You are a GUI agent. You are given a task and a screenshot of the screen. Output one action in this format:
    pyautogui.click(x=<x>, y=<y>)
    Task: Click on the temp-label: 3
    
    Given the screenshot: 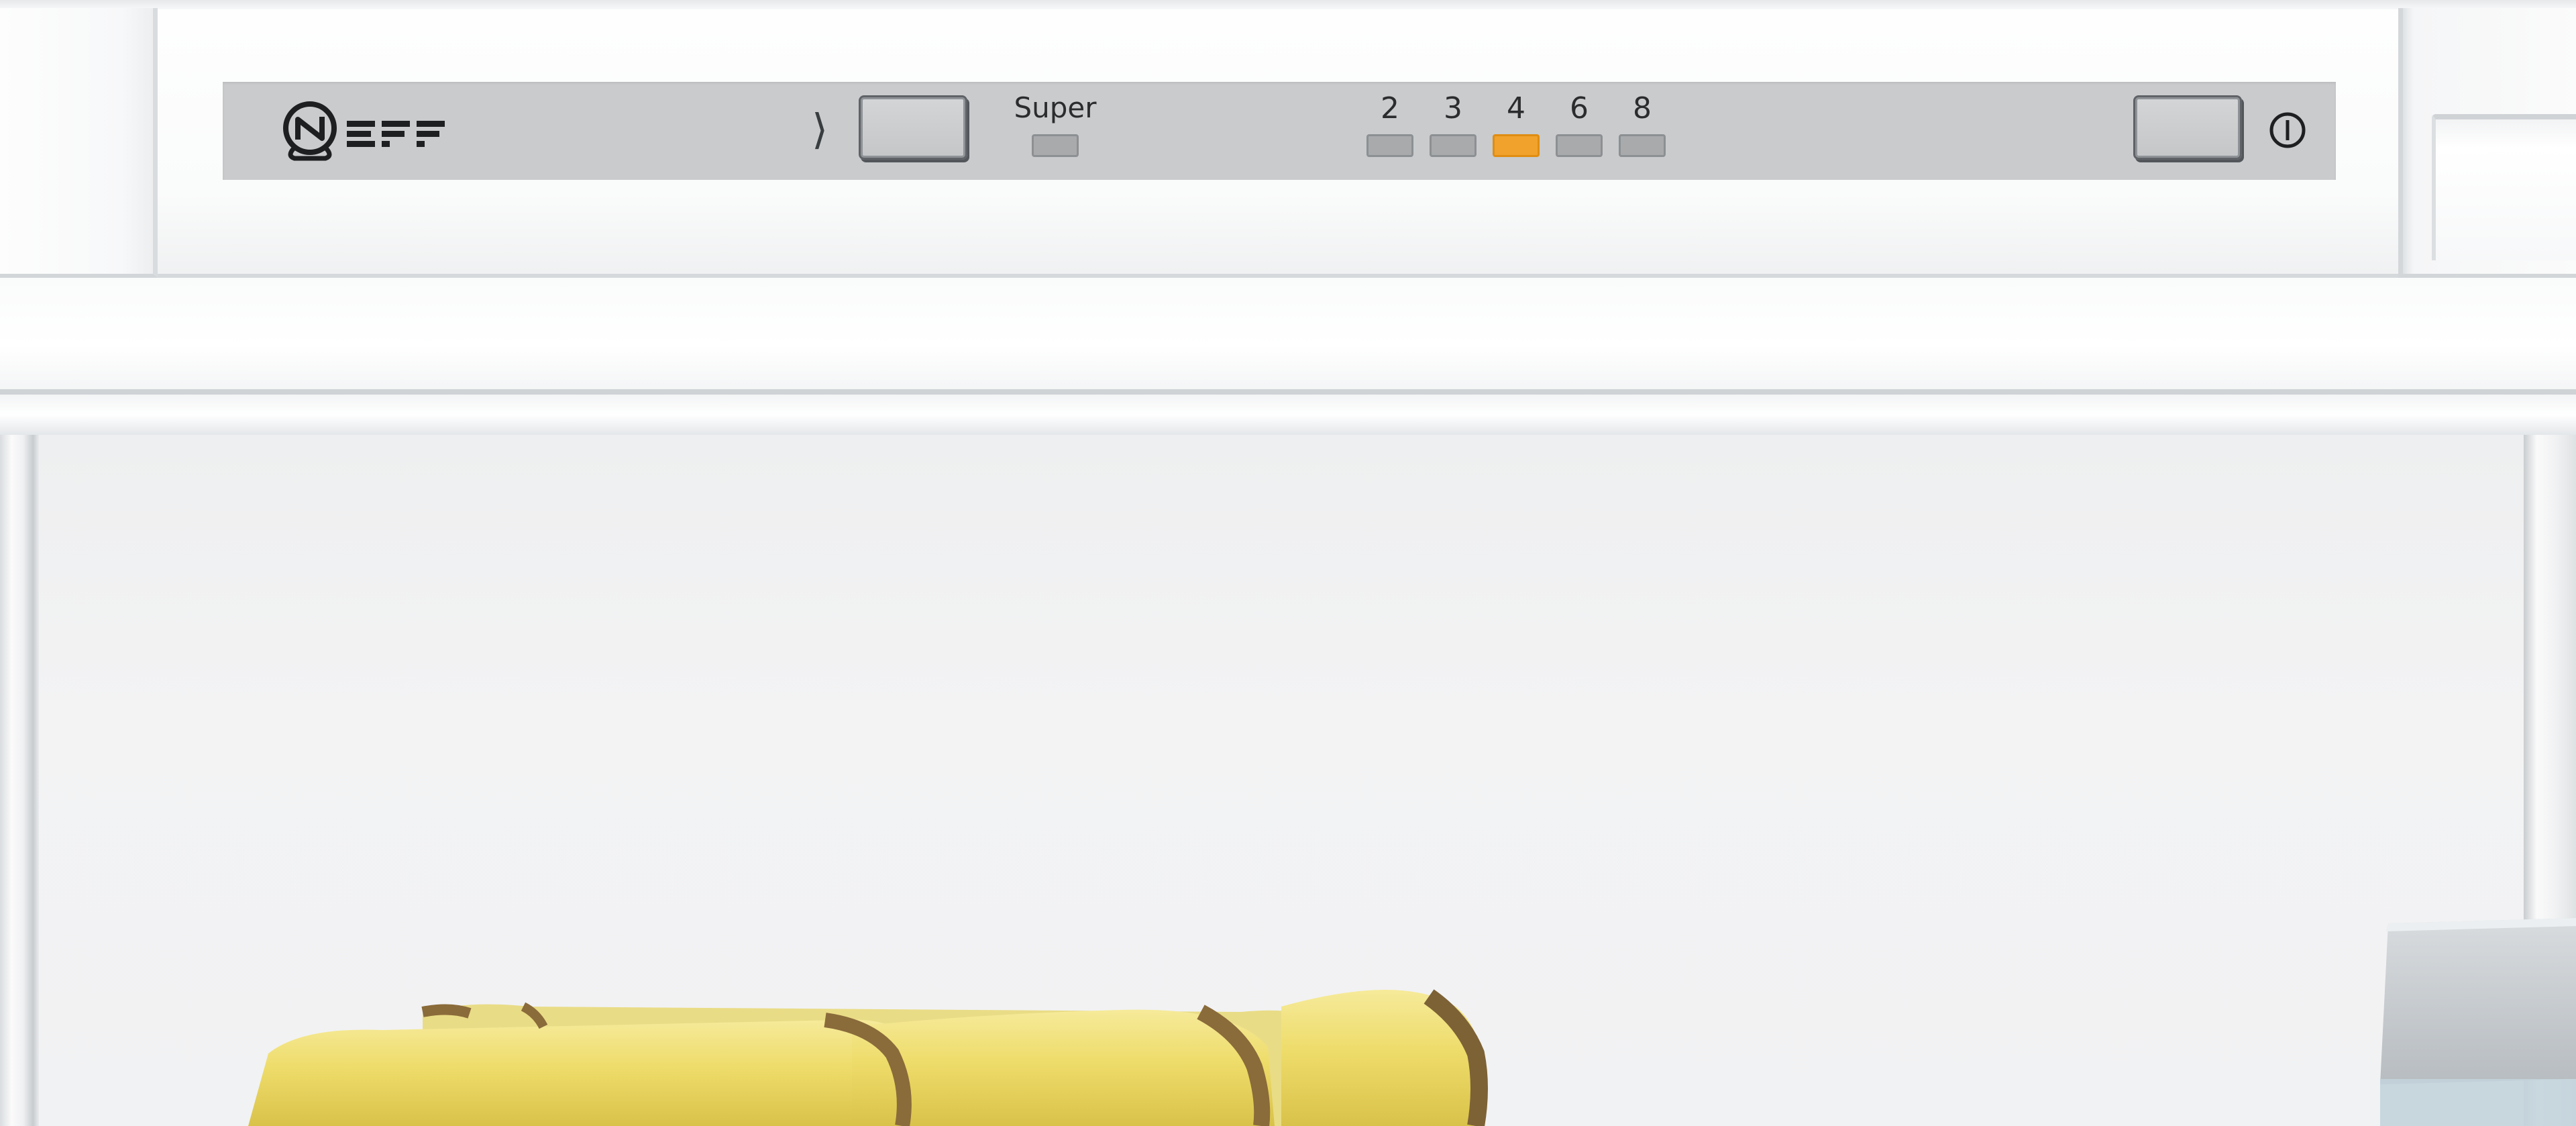 What is the action you would take?
    pyautogui.click(x=1453, y=108)
    